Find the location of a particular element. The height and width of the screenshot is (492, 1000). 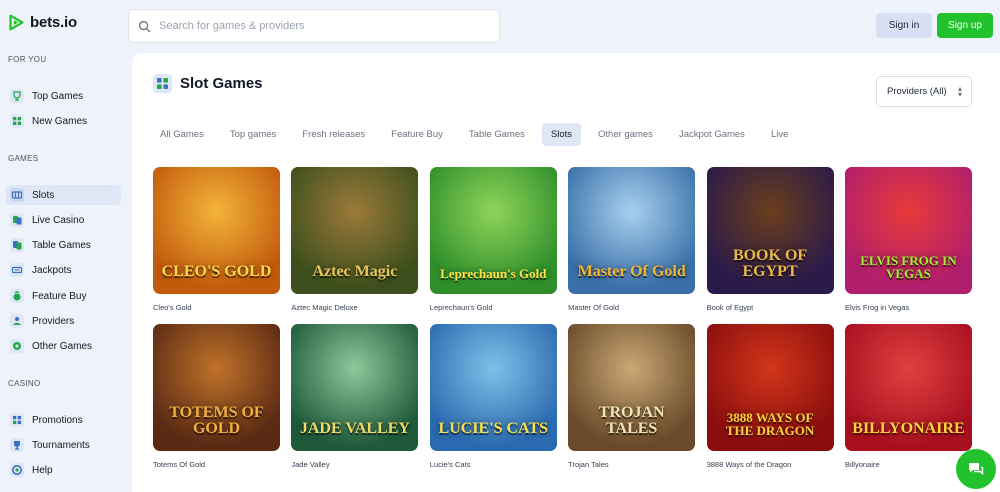

game-logo-art: JADE VALLEY is located at coordinates (354, 428).